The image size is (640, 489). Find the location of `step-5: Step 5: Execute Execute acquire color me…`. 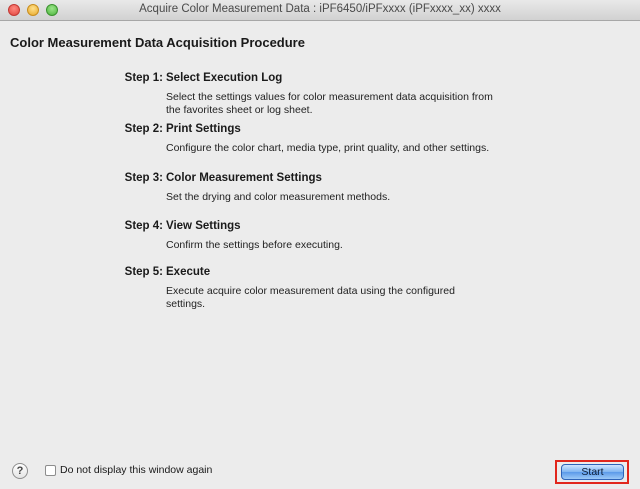

step-5: Step 5: Execute Execute acquire color me… is located at coordinates (320, 290).